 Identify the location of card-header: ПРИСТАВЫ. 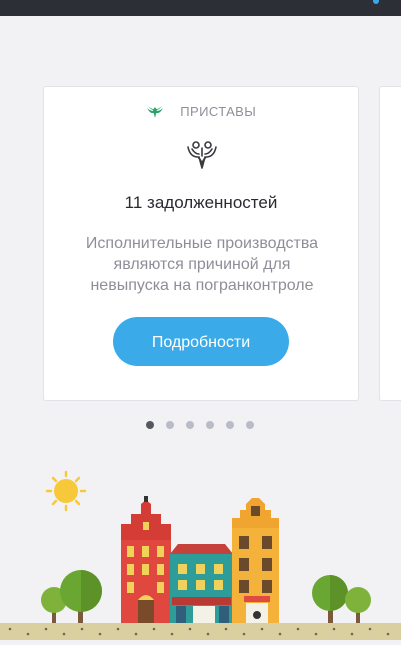
(201, 113).